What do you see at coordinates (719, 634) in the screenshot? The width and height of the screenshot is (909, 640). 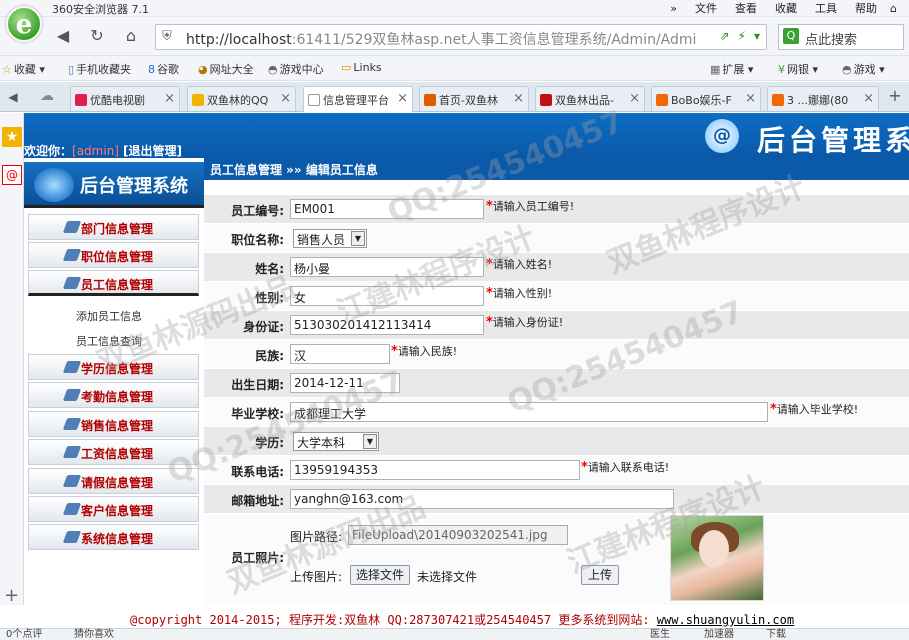 I see `status-accelerator: 加速器` at bounding box center [719, 634].